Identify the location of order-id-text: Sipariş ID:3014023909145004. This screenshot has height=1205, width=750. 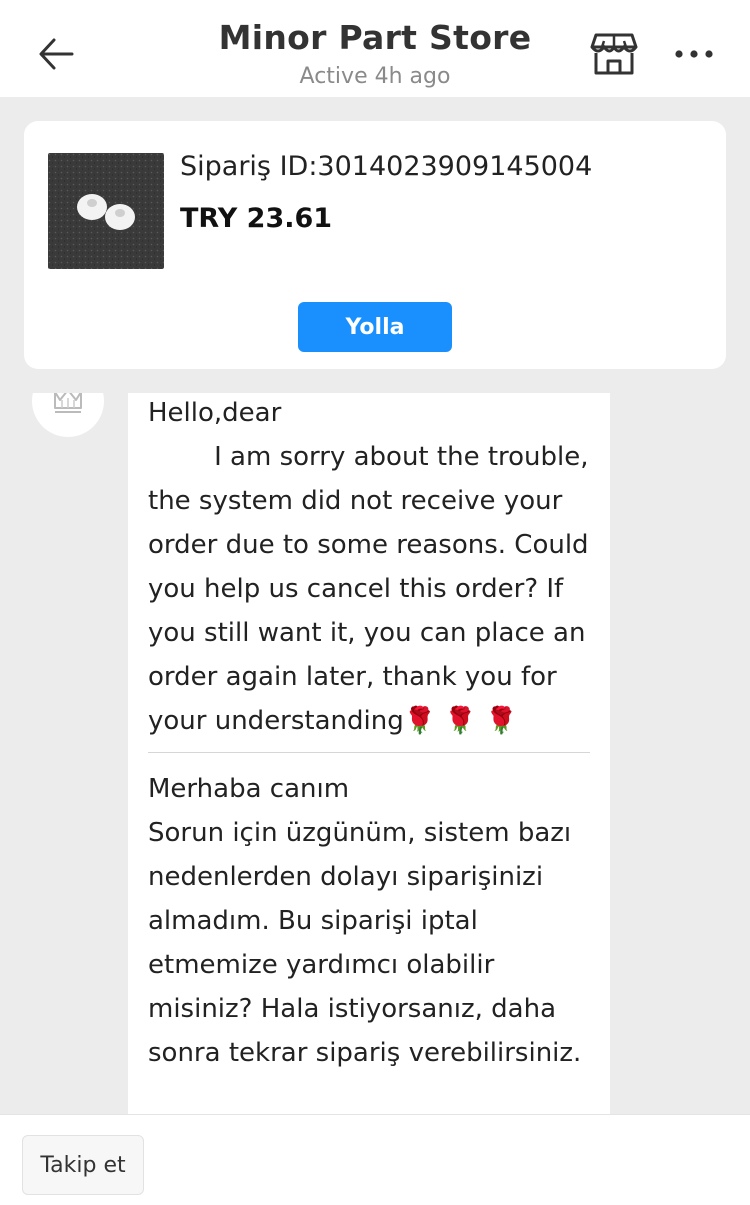
(386, 166).